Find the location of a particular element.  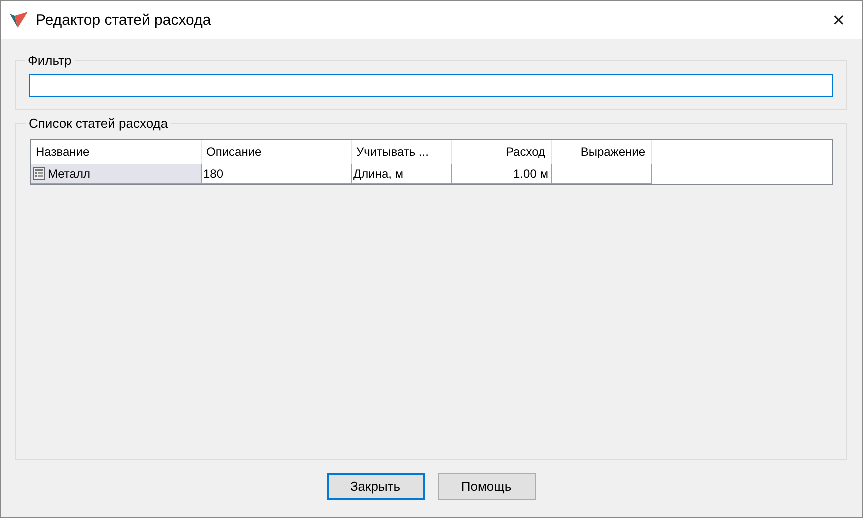

dialog-button: Закрыть is located at coordinates (375, 486).